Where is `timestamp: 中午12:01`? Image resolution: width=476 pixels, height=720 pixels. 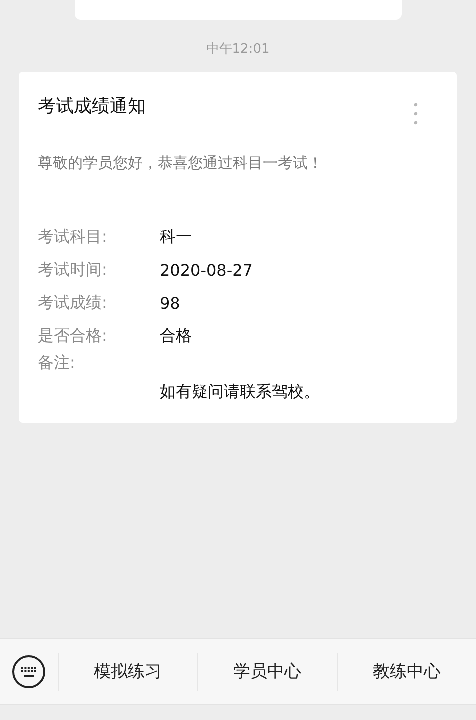 timestamp: 中午12:01 is located at coordinates (238, 49).